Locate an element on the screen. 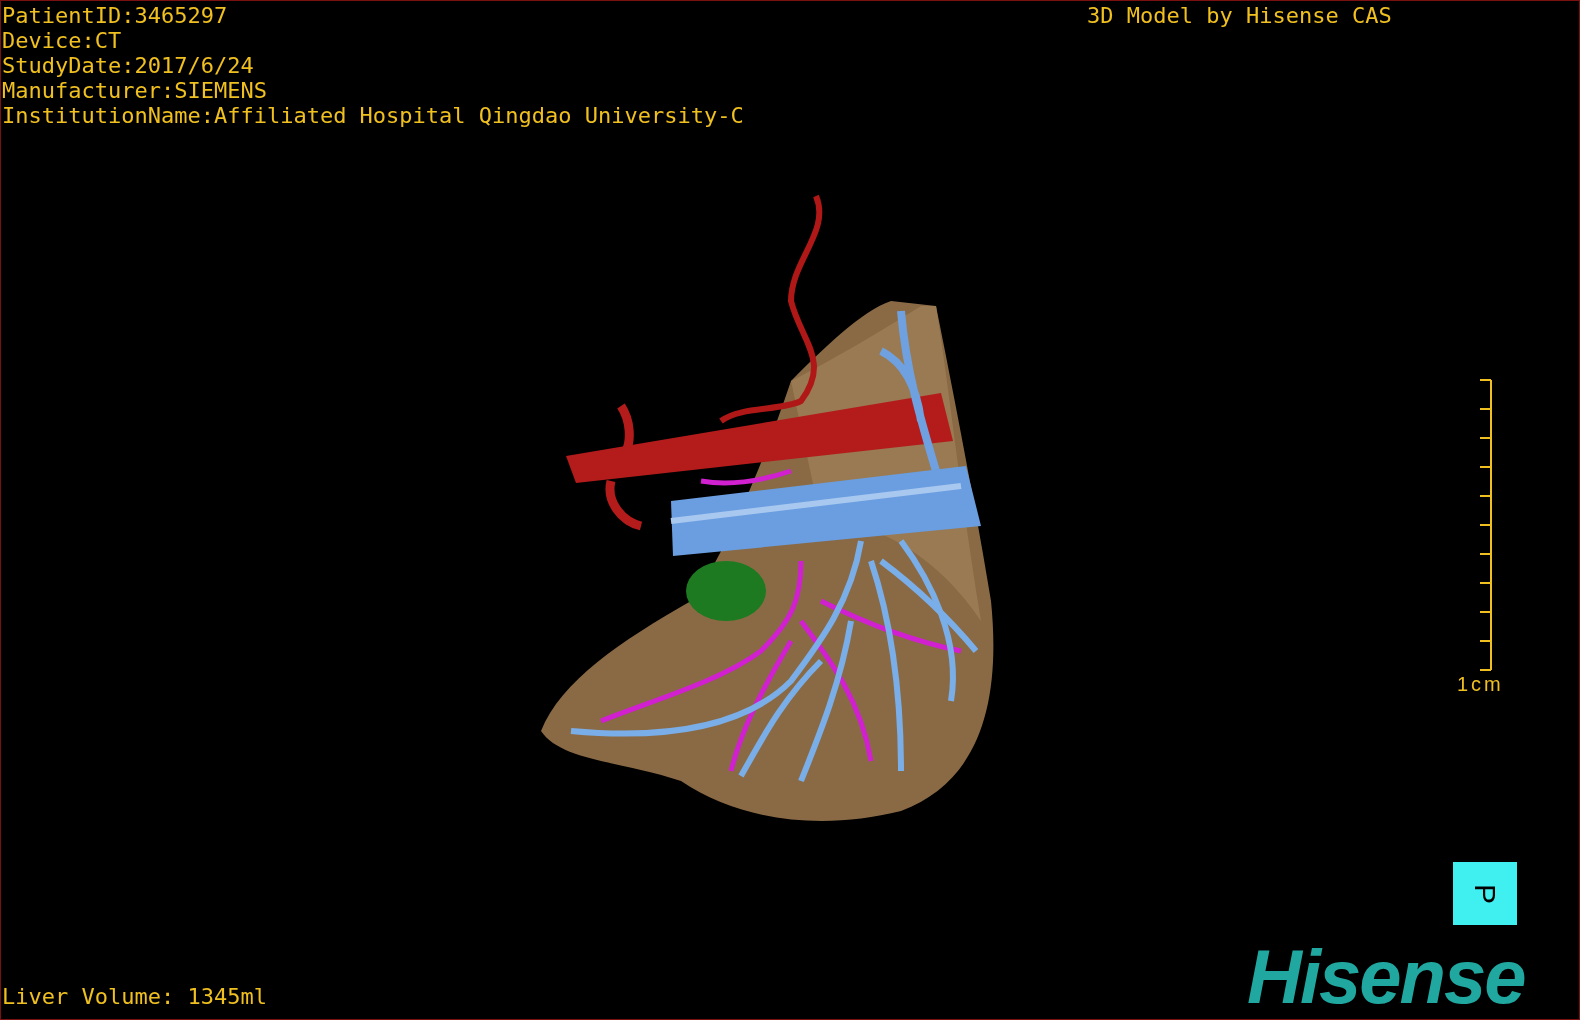 The width and height of the screenshot is (1580, 1020). model-credit: 3D Model by Hisense CAS is located at coordinates (1239, 15).